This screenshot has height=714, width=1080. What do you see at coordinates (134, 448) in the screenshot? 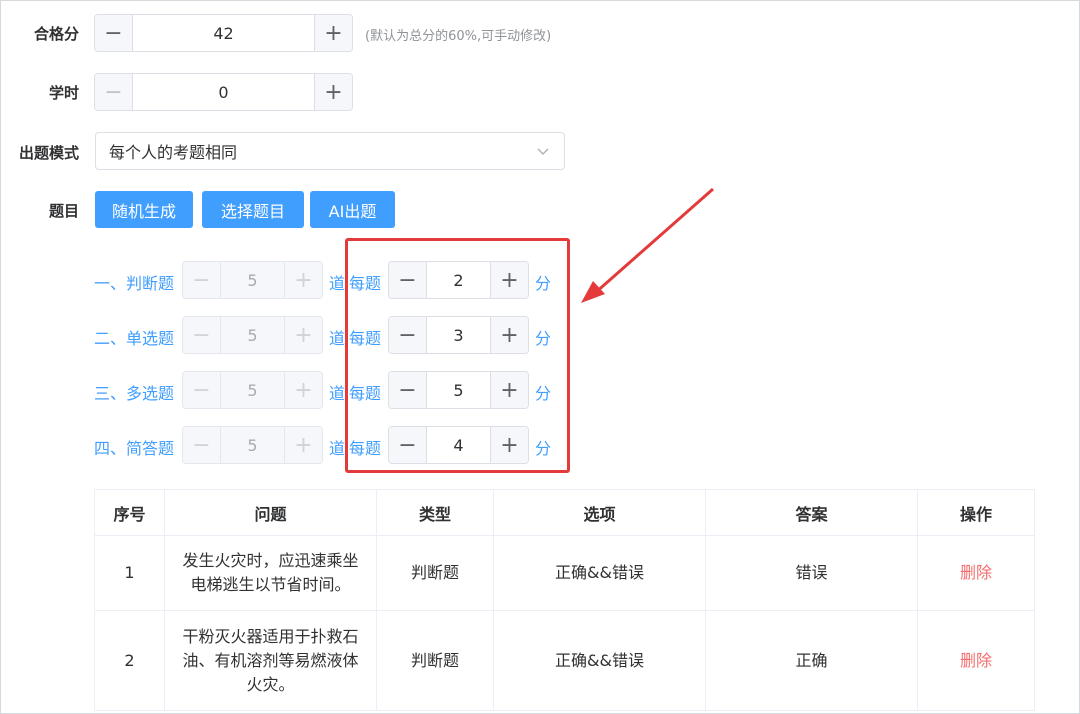
I see `qtype-label-short-answer: 四、简答题` at bounding box center [134, 448].